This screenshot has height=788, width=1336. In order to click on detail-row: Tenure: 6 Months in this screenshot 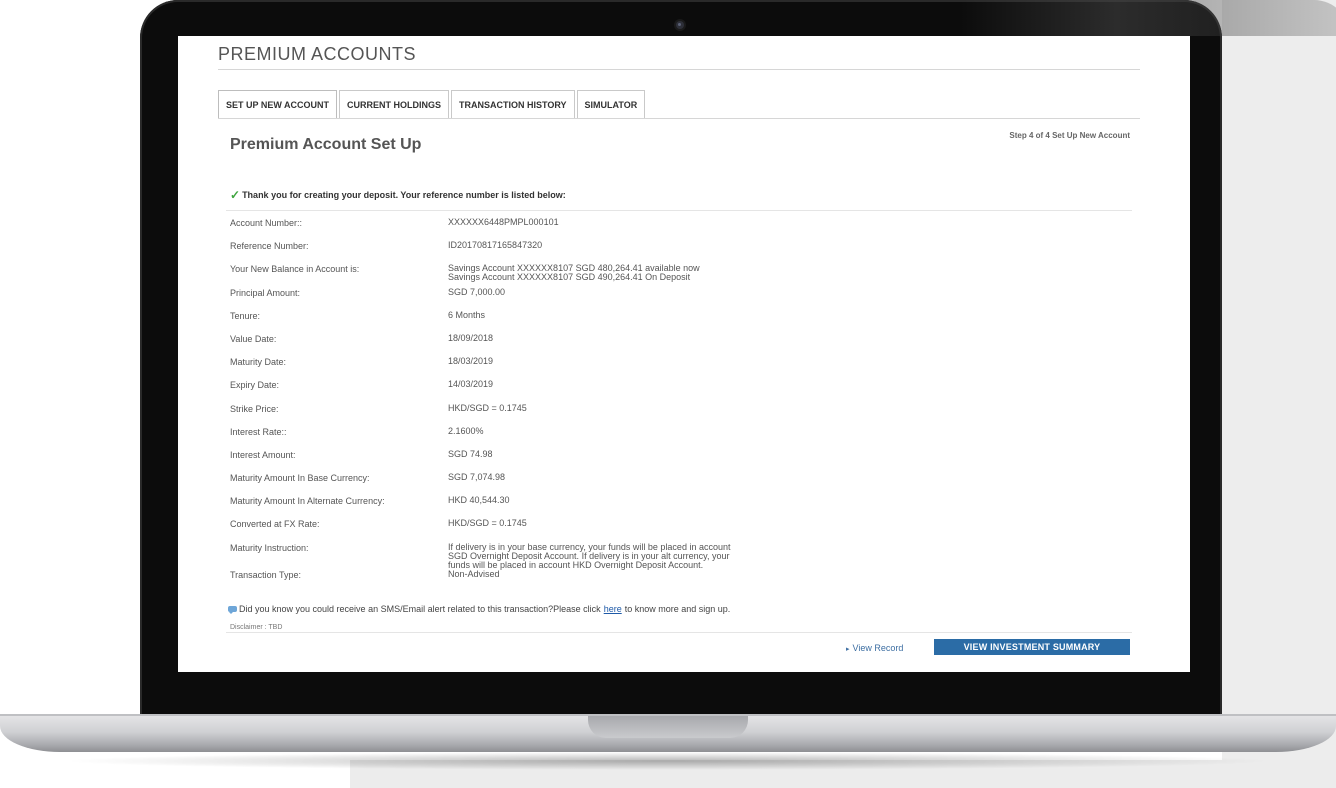, I will do `click(680, 321)`.